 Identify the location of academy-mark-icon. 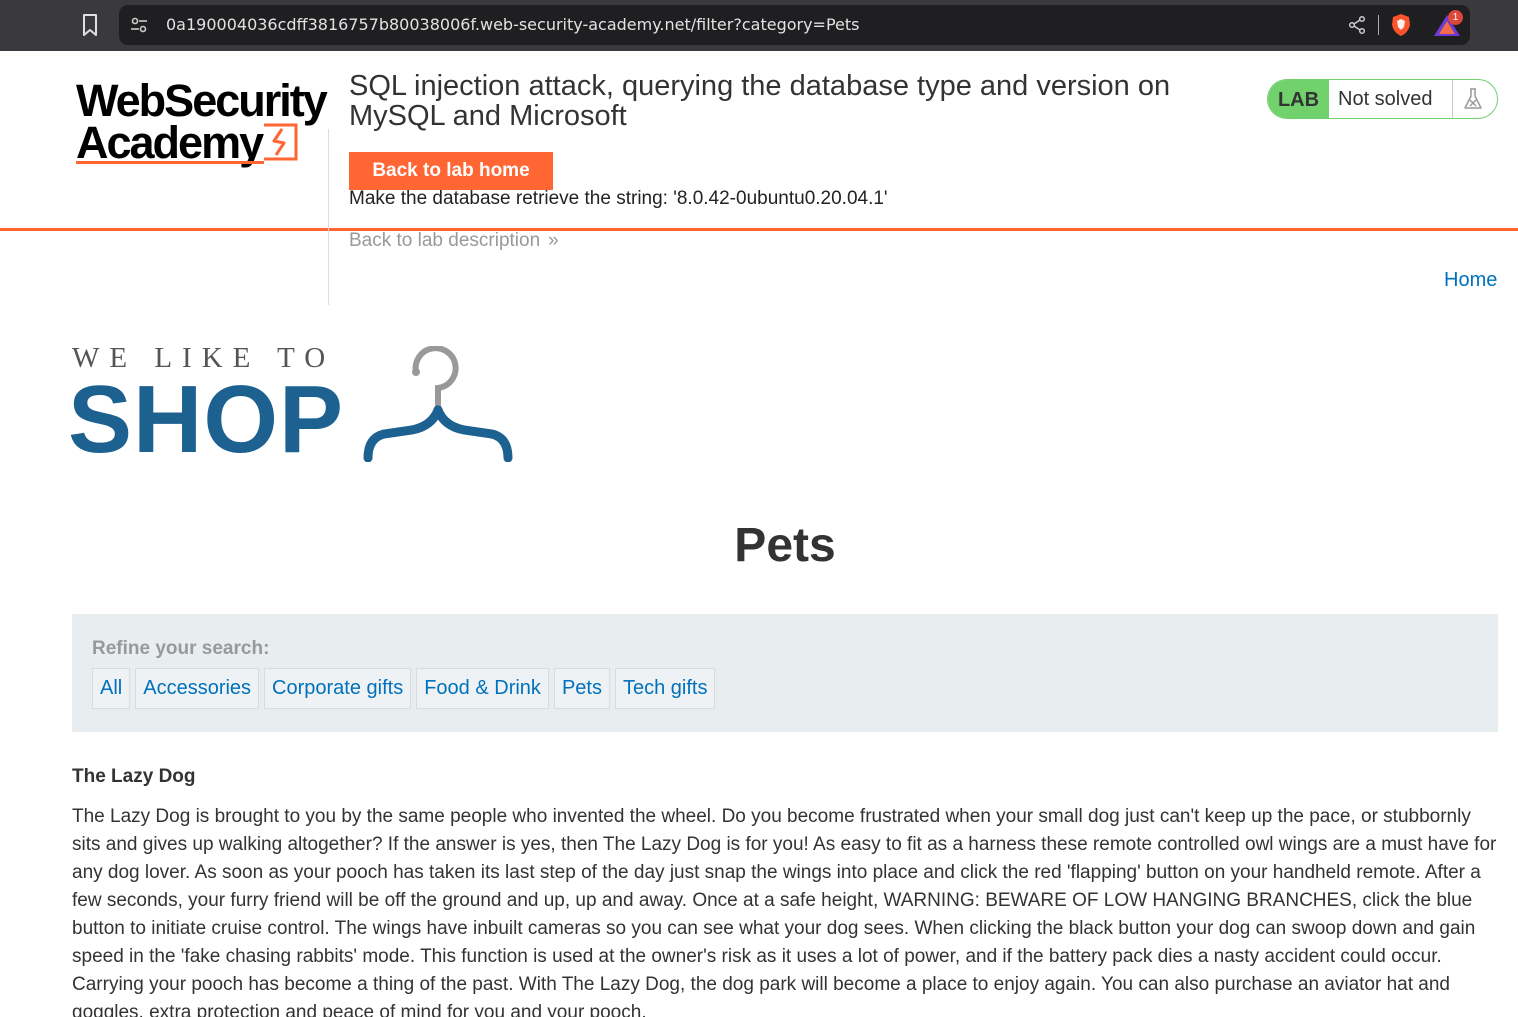
(281, 142).